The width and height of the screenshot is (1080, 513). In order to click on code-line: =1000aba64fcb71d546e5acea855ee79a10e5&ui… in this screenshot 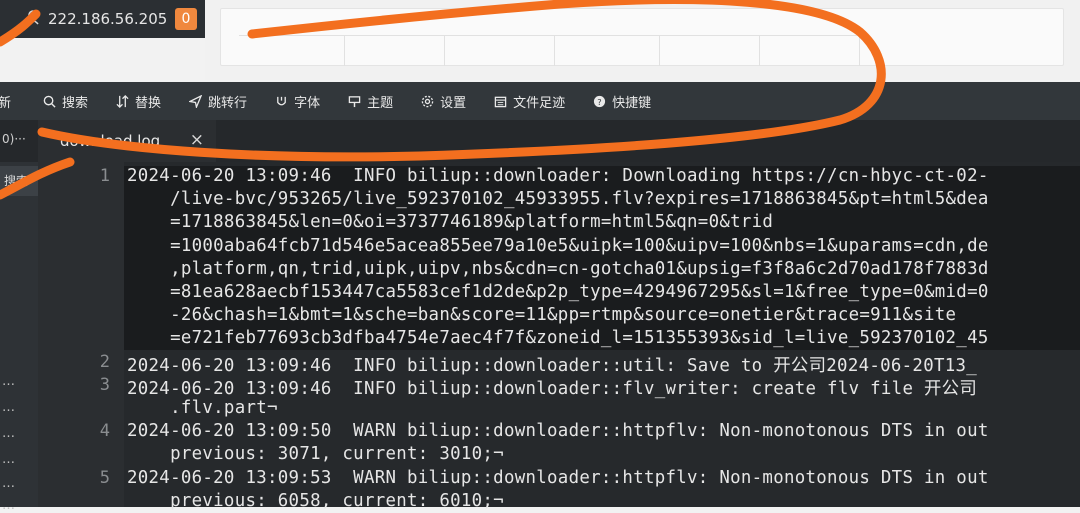, I will do `click(558, 245)`.